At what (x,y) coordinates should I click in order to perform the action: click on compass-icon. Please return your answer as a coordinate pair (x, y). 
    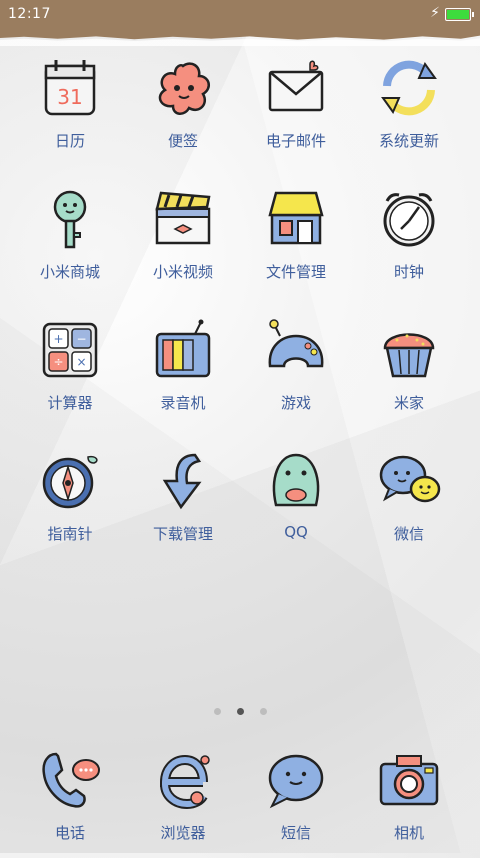
    Looking at the image, I should click on (70, 482).